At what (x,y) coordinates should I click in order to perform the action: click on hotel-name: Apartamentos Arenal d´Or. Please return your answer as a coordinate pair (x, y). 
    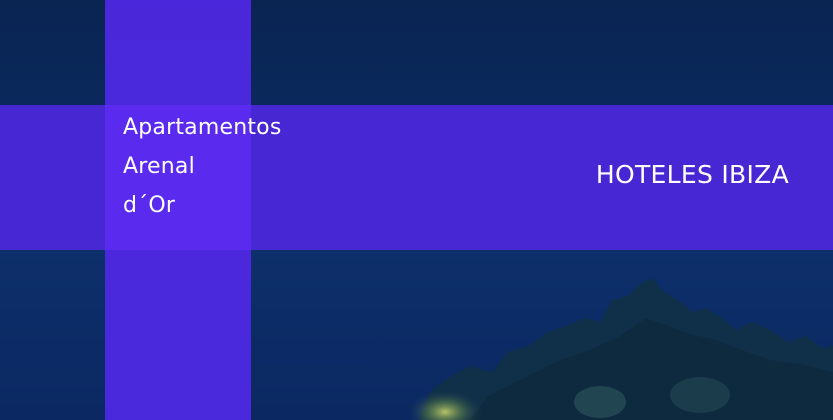
    Looking at the image, I should click on (223, 166).